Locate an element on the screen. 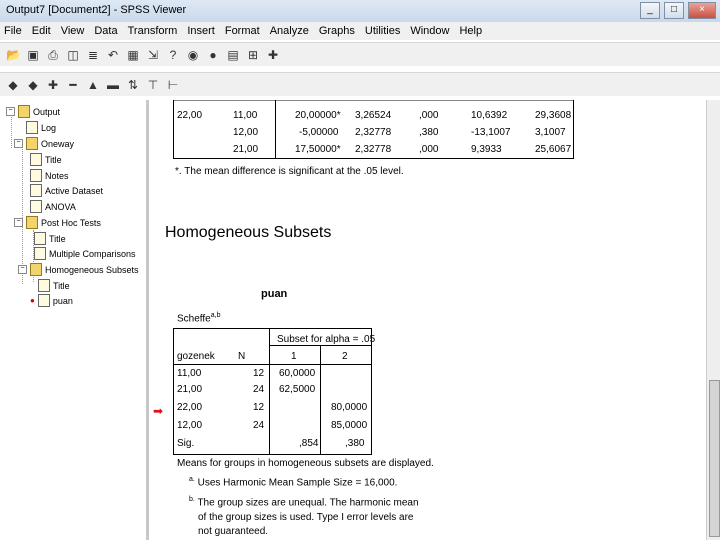 This screenshot has width=720, height=540. tree-item-log: Log is located at coordinates (41, 127).